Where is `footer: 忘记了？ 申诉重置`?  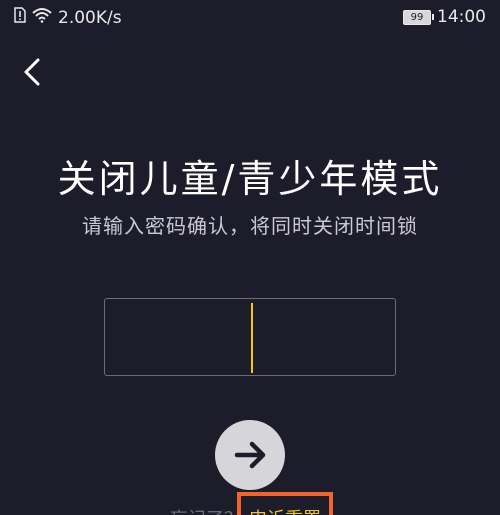
footer: 忘记了？ 申诉重置 is located at coordinates (250, 503).